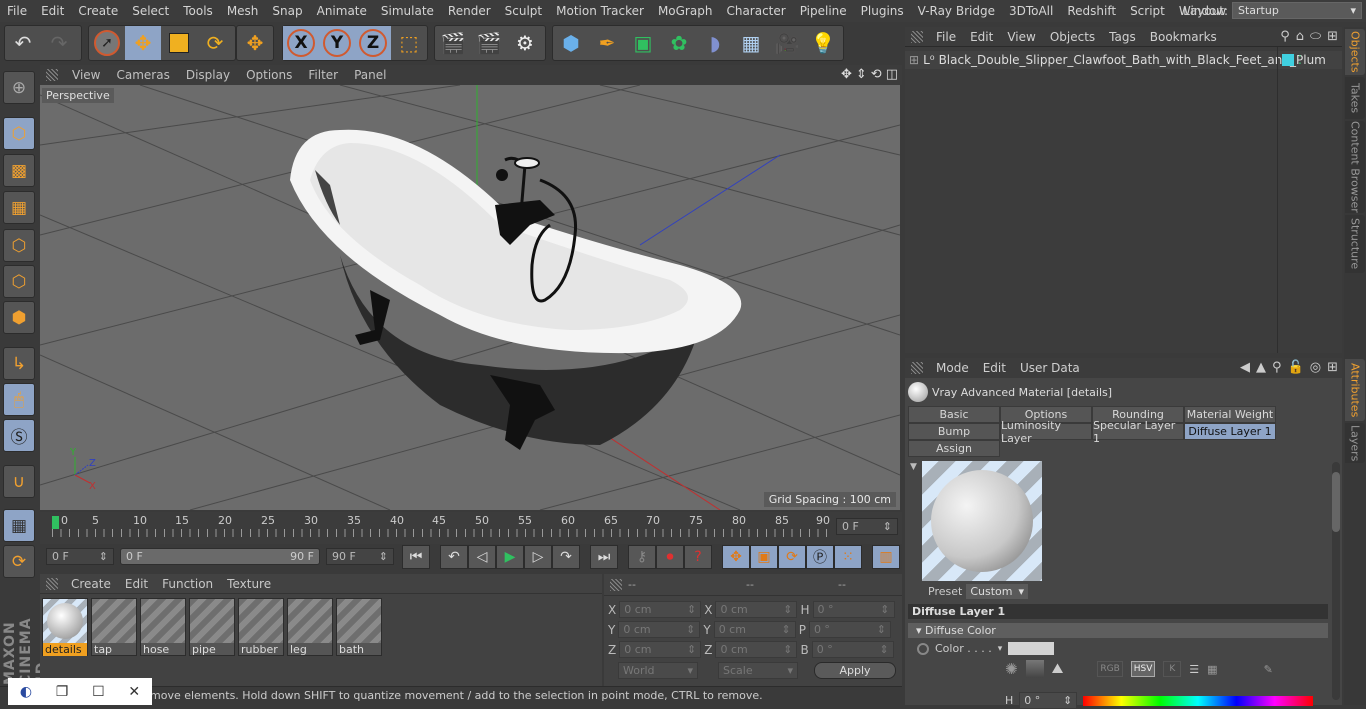 The width and height of the screenshot is (1366, 709). I want to click on tab-specular-layer-1: Specular Layer 1, so click(1138, 432).